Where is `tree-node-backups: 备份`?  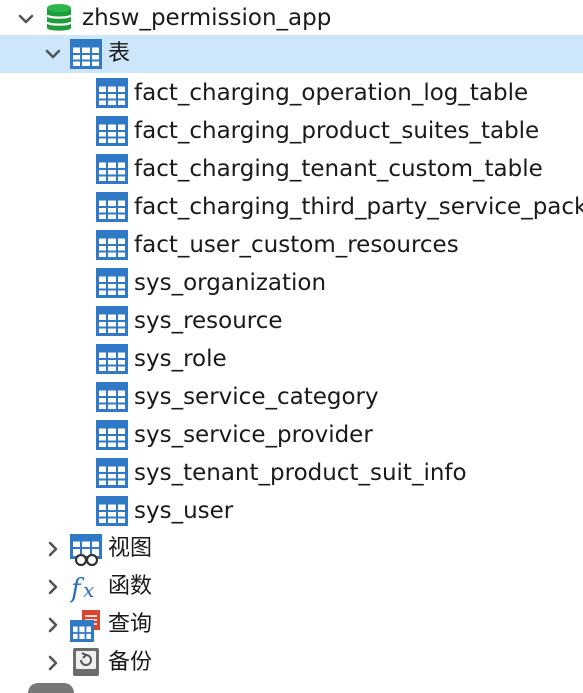
tree-node-backups: 备份 is located at coordinates (291, 663).